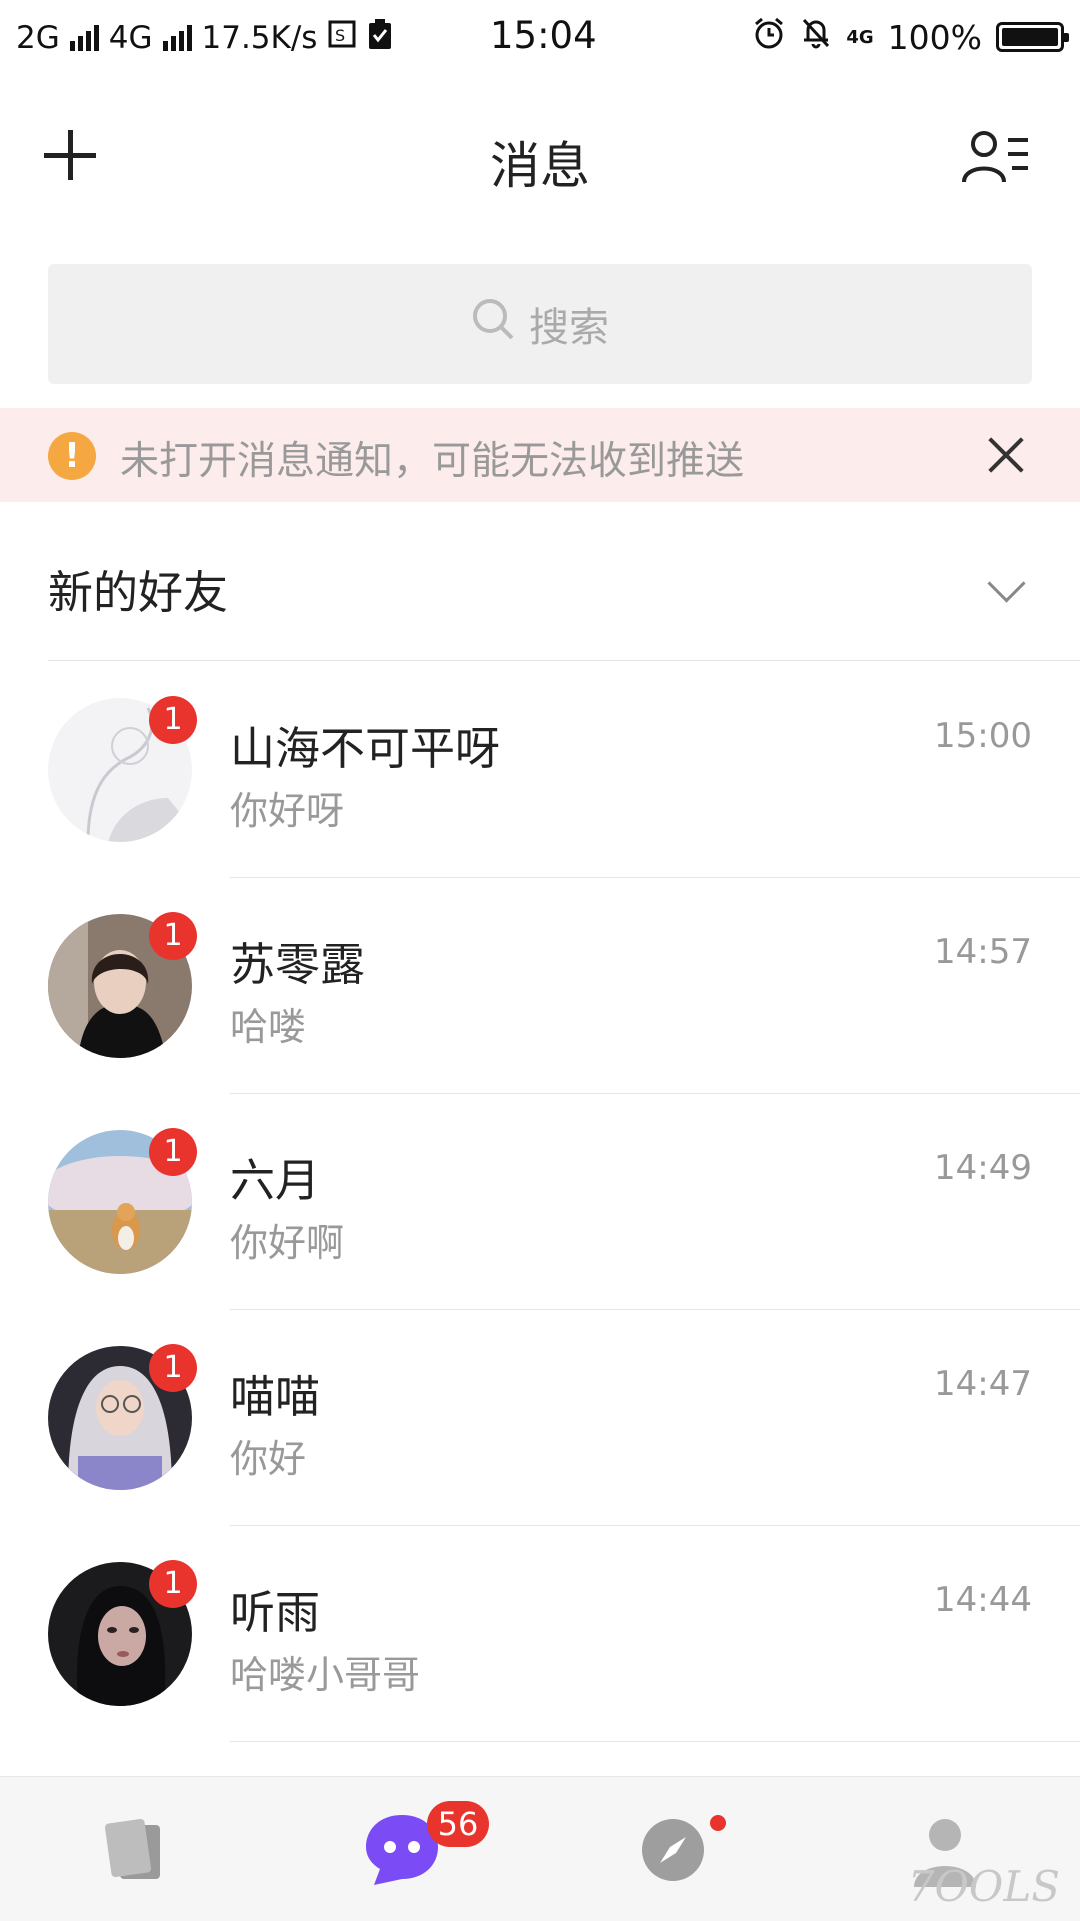  I want to click on chat-item: 1 六月 你好啊 14:49, so click(540, 1202).